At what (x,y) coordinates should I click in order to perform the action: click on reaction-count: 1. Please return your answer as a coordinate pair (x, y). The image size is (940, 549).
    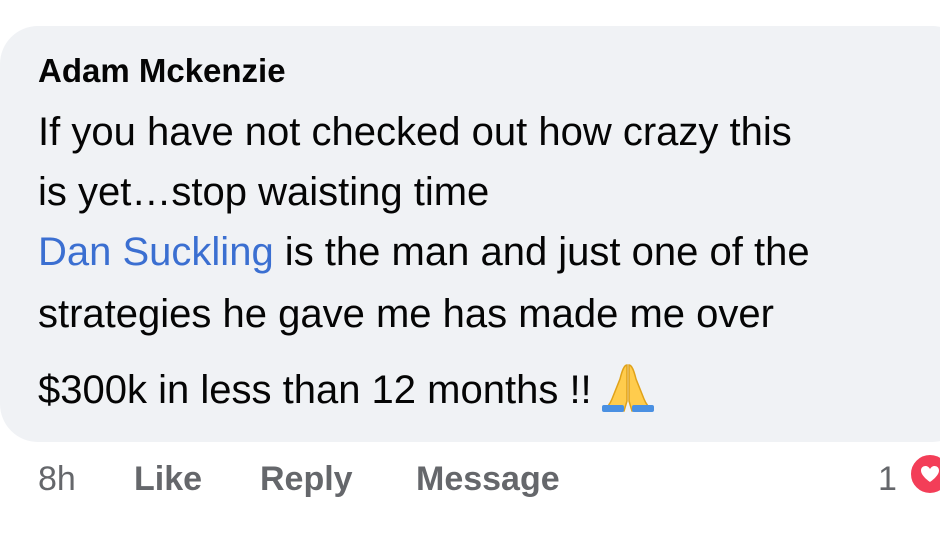
    Looking at the image, I should click on (887, 479).